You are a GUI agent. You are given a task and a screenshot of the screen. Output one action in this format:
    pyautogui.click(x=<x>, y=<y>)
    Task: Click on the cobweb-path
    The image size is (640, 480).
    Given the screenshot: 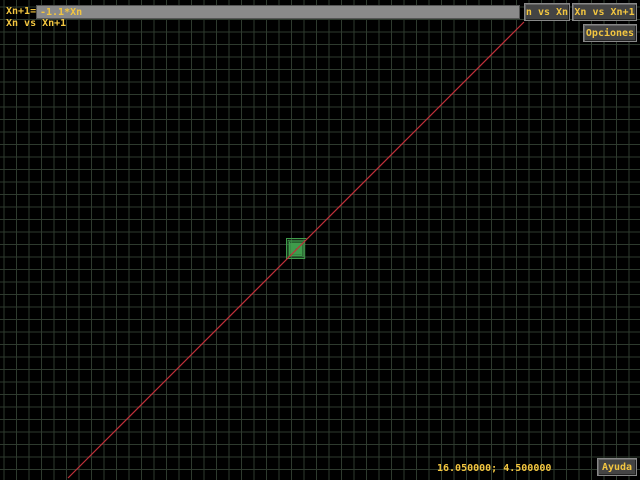 What is the action you would take?
    pyautogui.click(x=296, y=248)
    